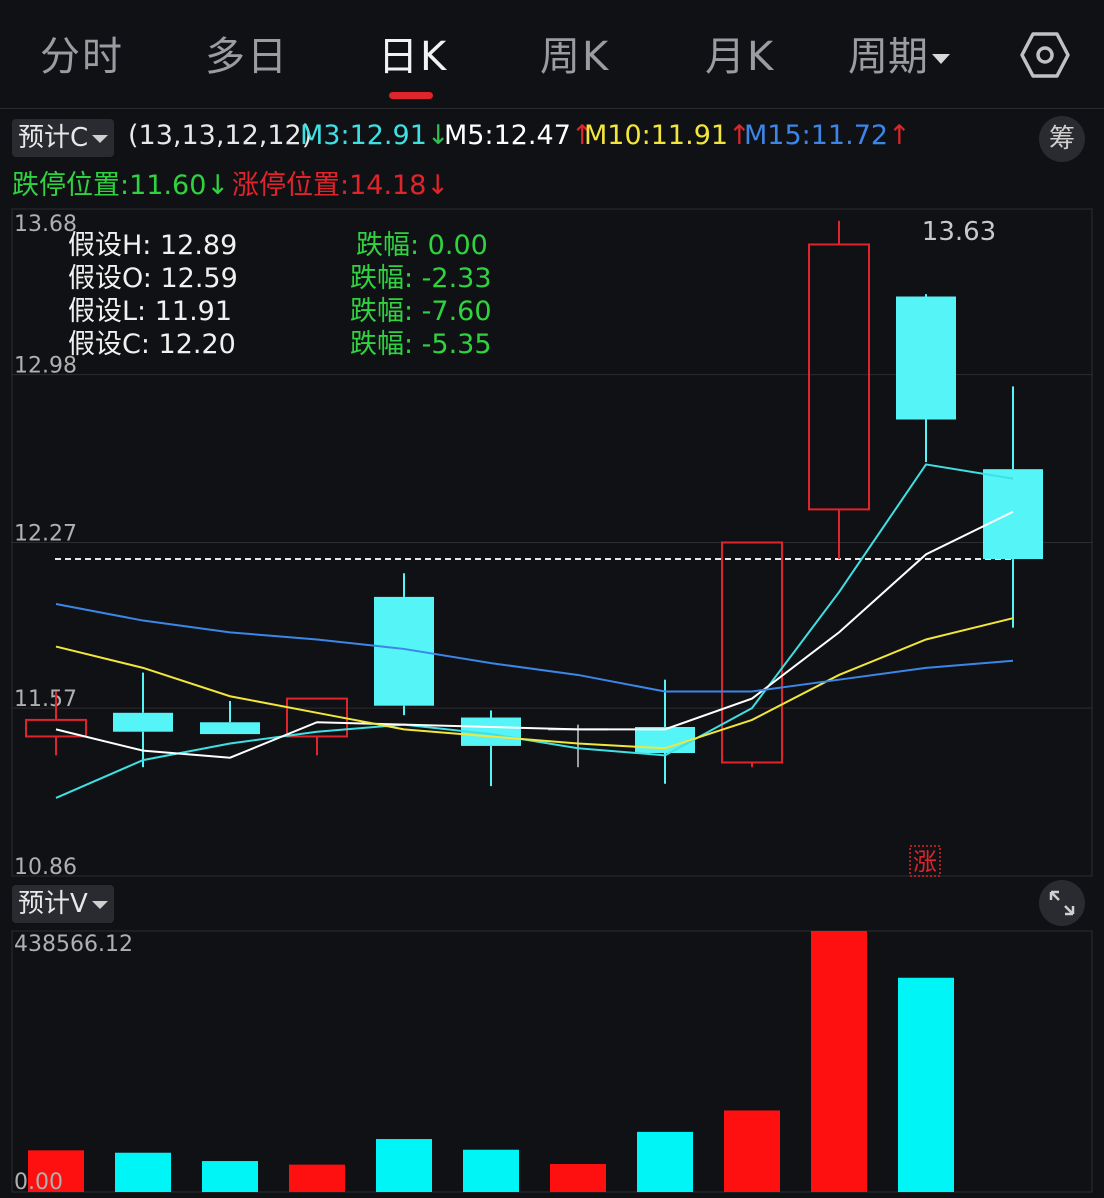 The image size is (1104, 1198). I want to click on expand-chart-button, so click(1062, 903).